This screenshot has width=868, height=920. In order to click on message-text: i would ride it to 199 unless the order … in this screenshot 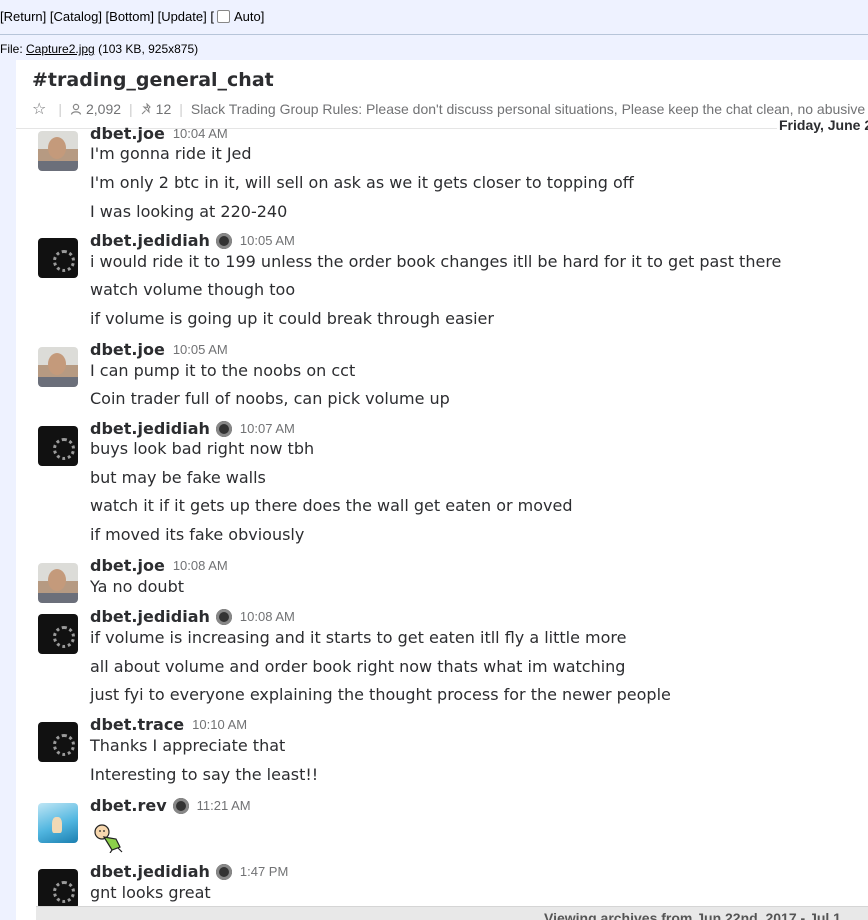, I will do `click(436, 261)`.